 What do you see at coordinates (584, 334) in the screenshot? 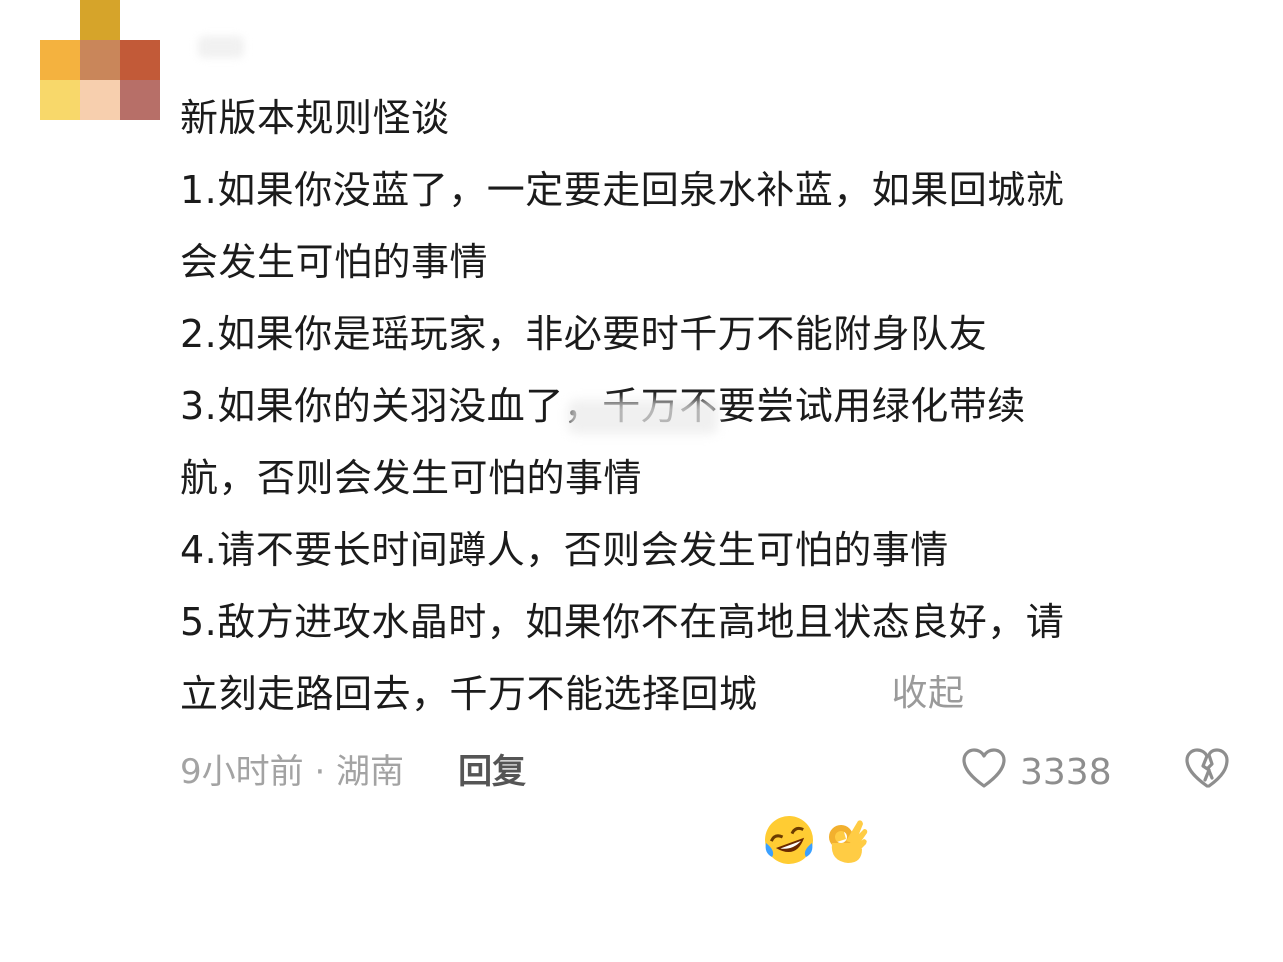
I see `comment-line: 2.如果你是瑶玩家，非必要时千万不能附身队友` at bounding box center [584, 334].